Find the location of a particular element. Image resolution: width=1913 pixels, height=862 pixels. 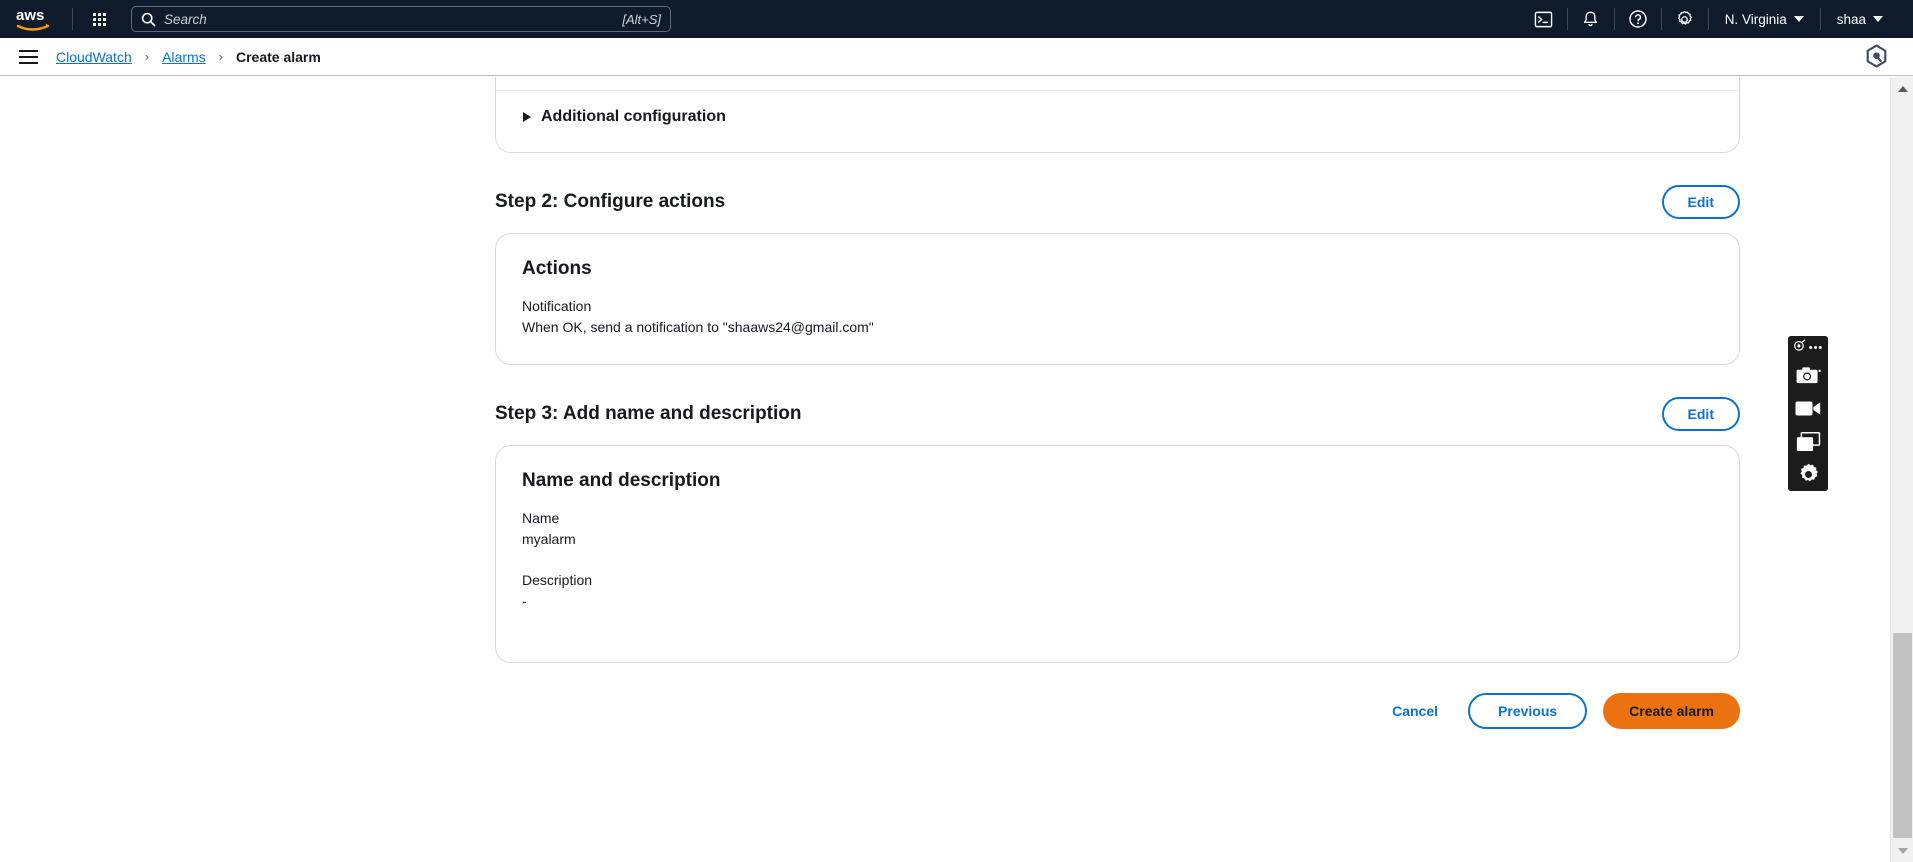

step3-edit-button: Edit is located at coordinates (1700, 414).